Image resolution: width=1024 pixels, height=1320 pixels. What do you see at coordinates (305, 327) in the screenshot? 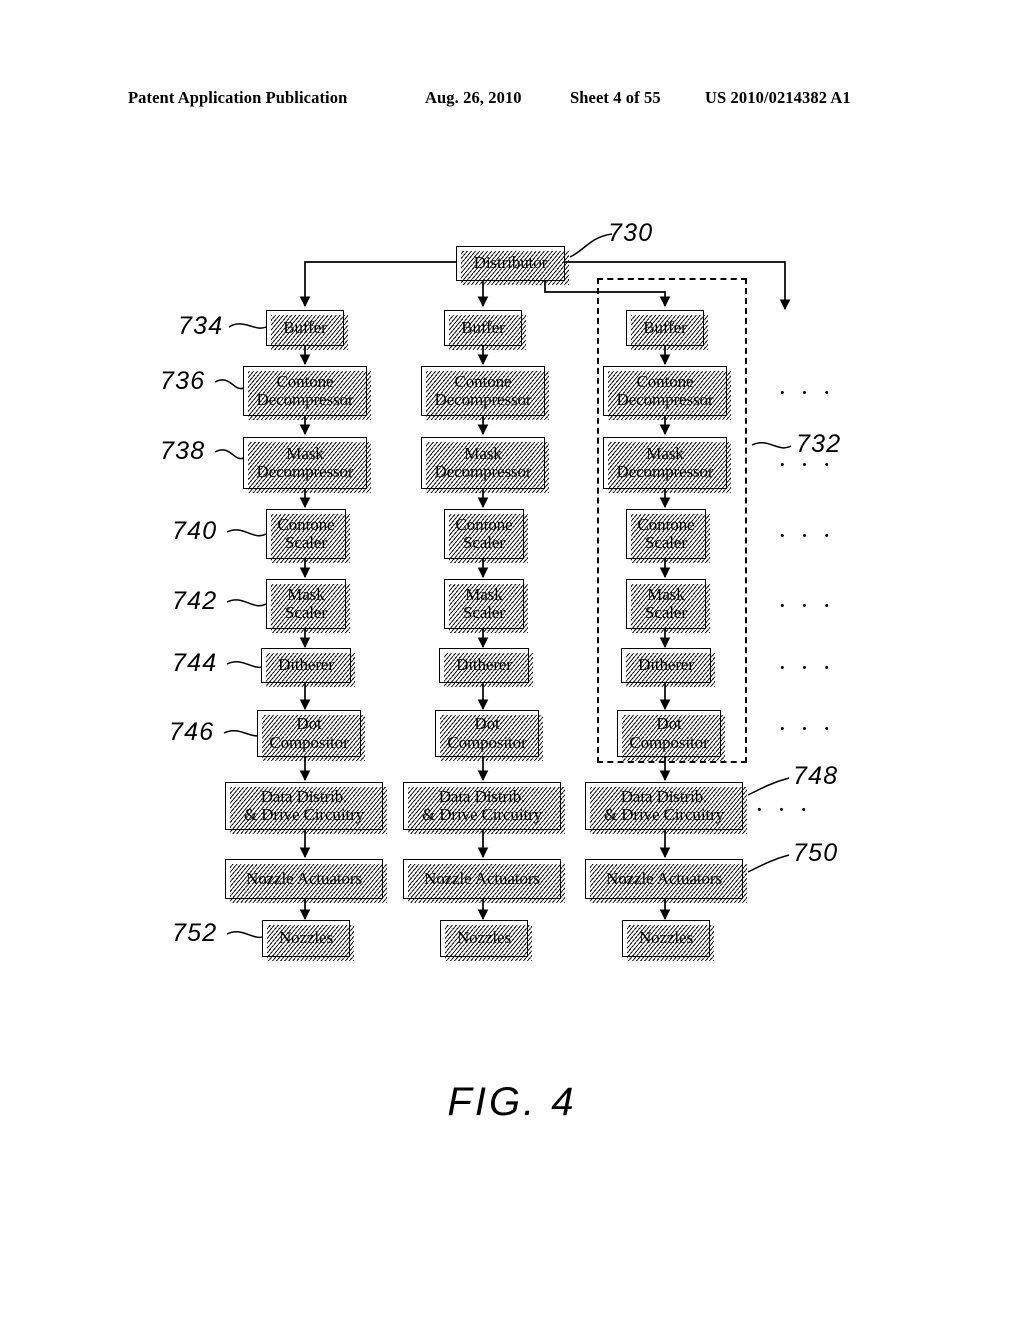
I see `node-buffer-col1-label: Buffer` at bounding box center [305, 327].